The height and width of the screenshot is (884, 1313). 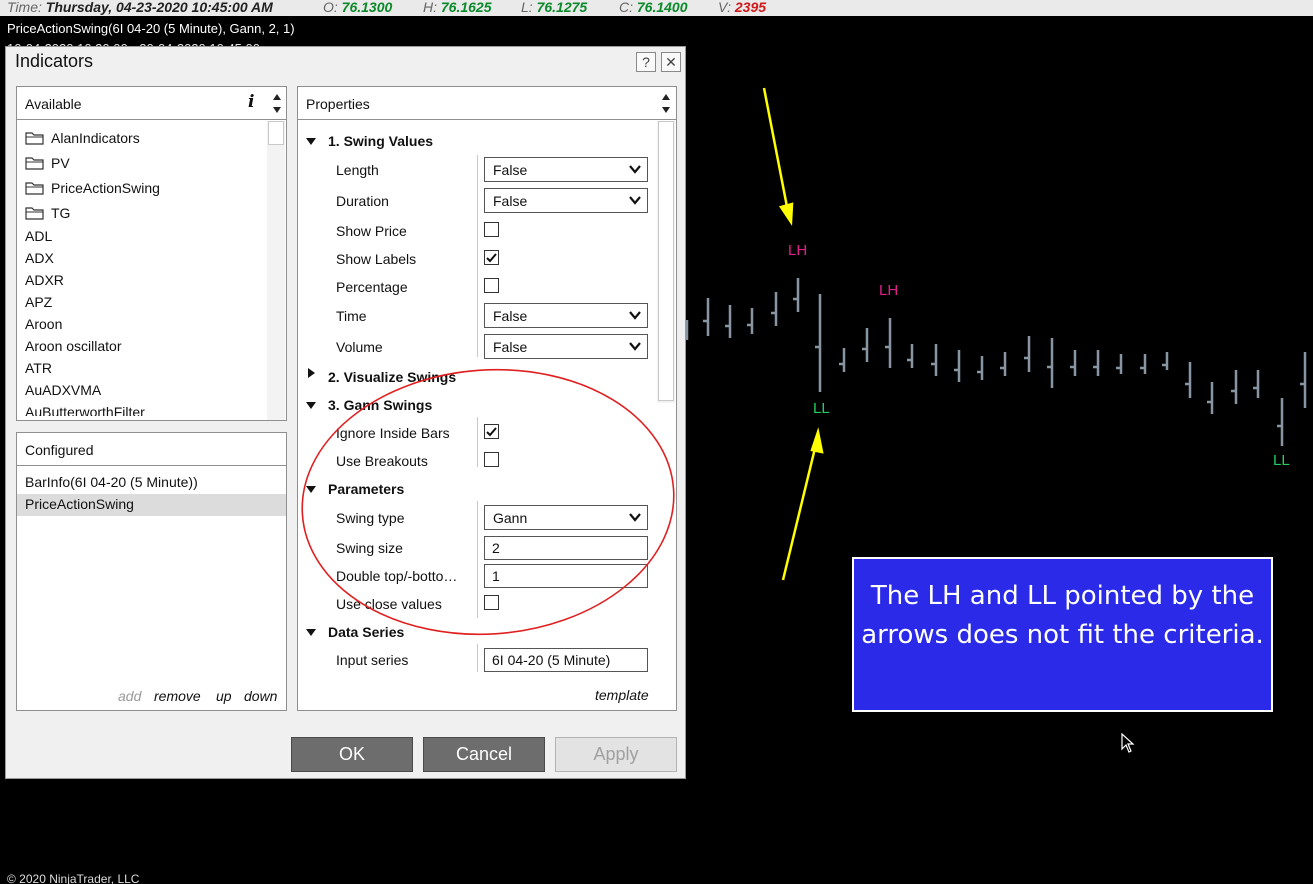 What do you see at coordinates (47, 163) in the screenshot?
I see `available-folder: PV` at bounding box center [47, 163].